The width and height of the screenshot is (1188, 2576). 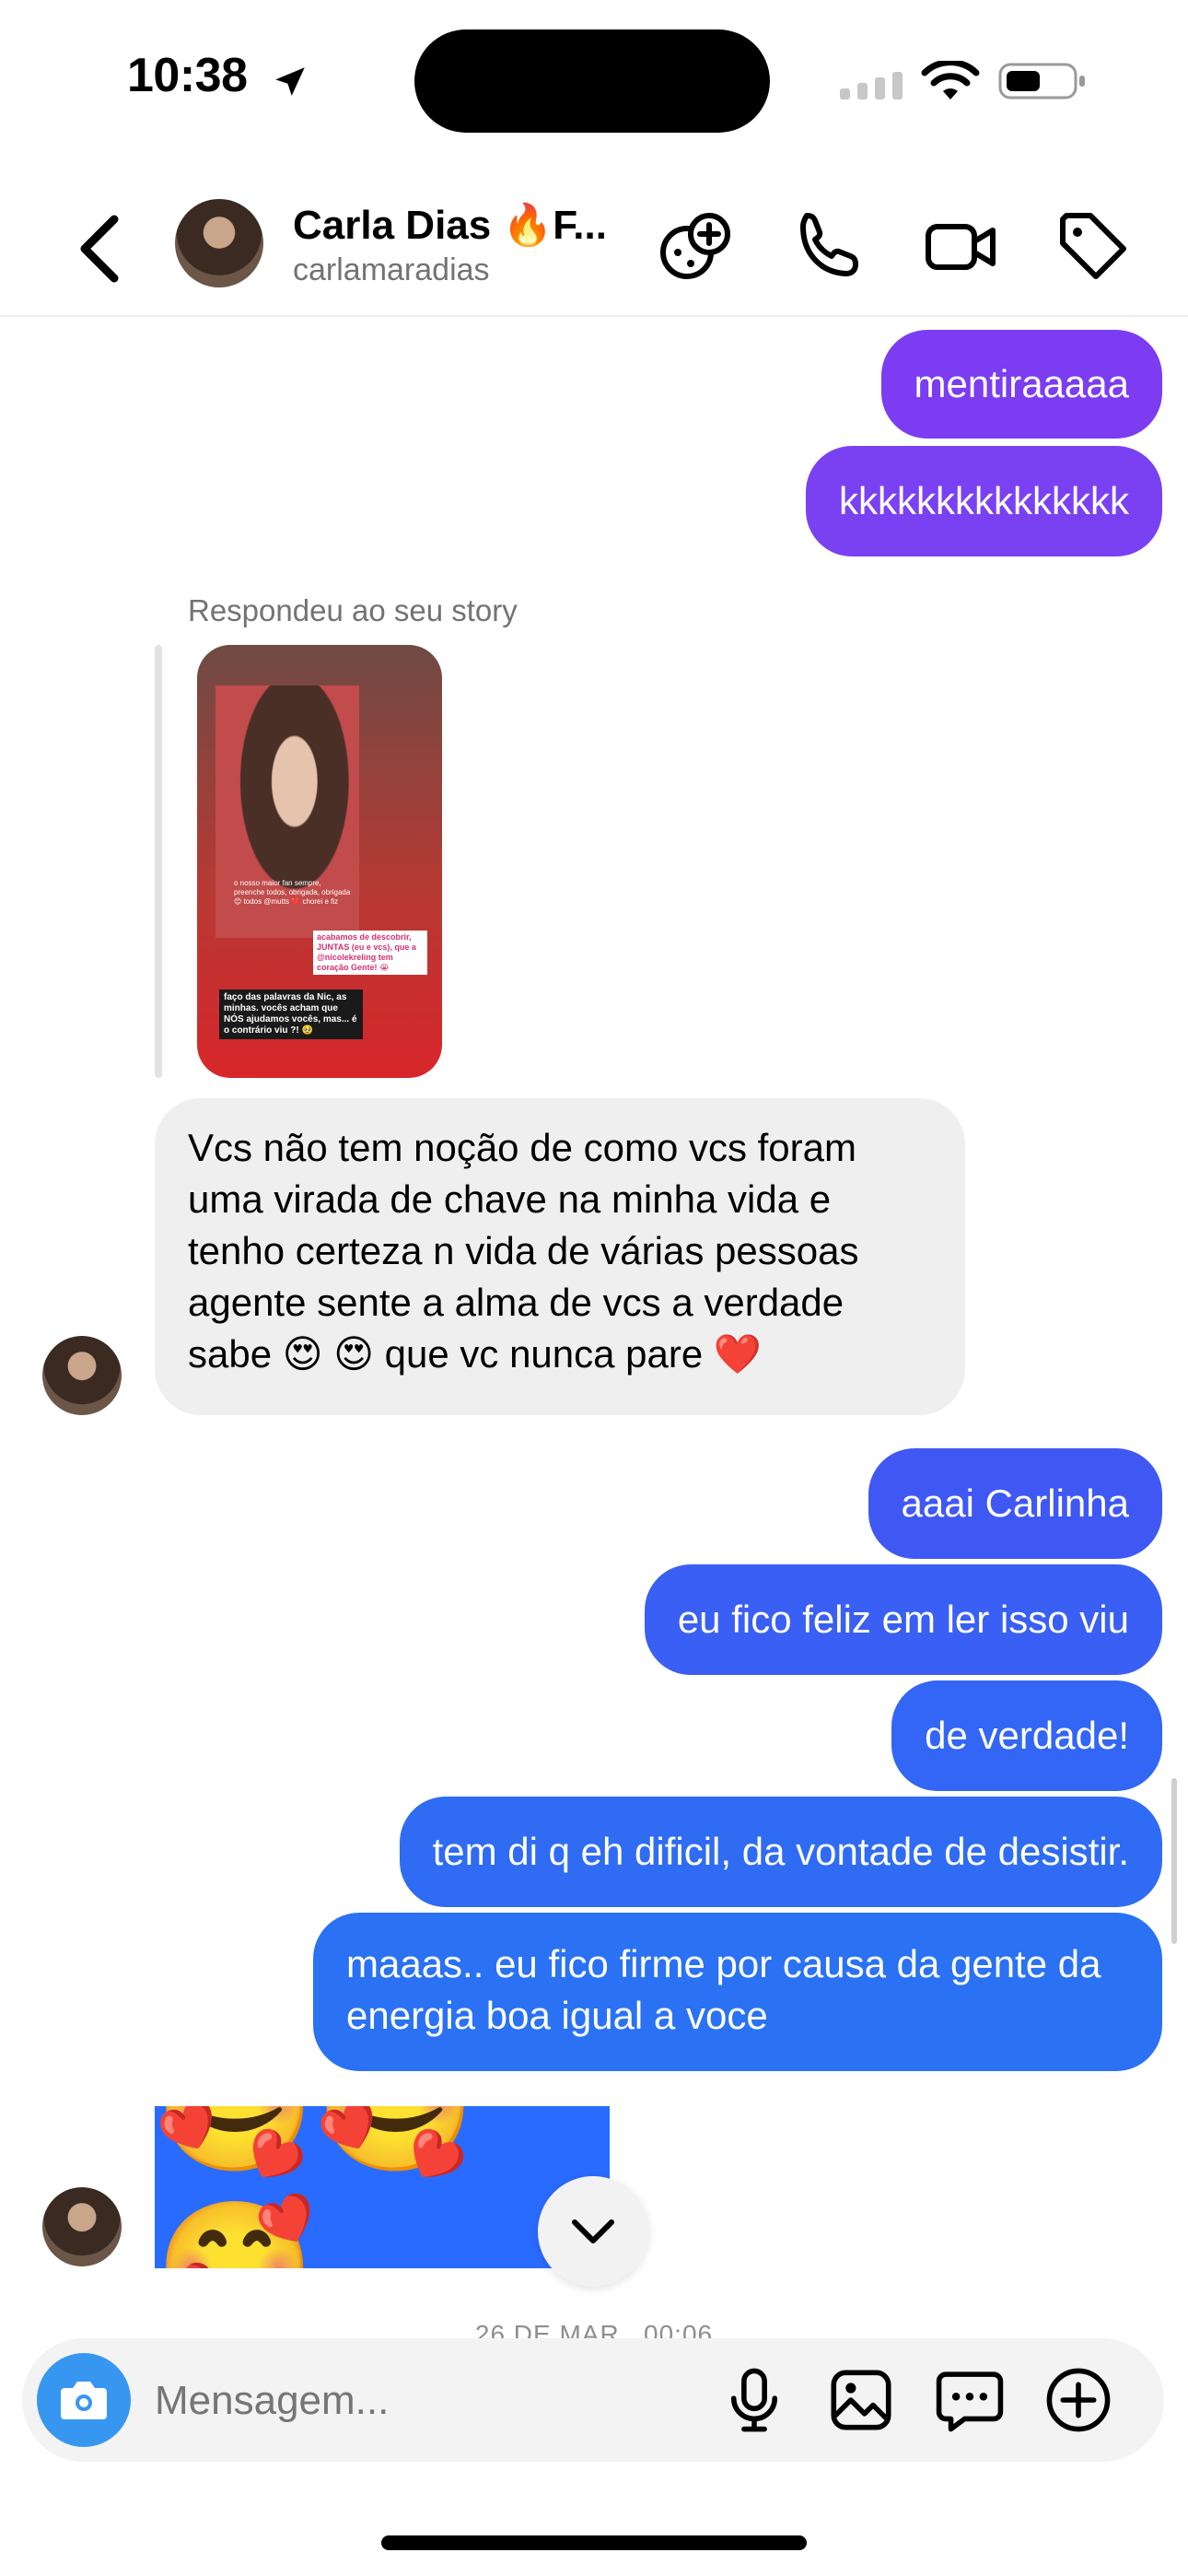 What do you see at coordinates (594, 2542) in the screenshot?
I see `home-indicator` at bounding box center [594, 2542].